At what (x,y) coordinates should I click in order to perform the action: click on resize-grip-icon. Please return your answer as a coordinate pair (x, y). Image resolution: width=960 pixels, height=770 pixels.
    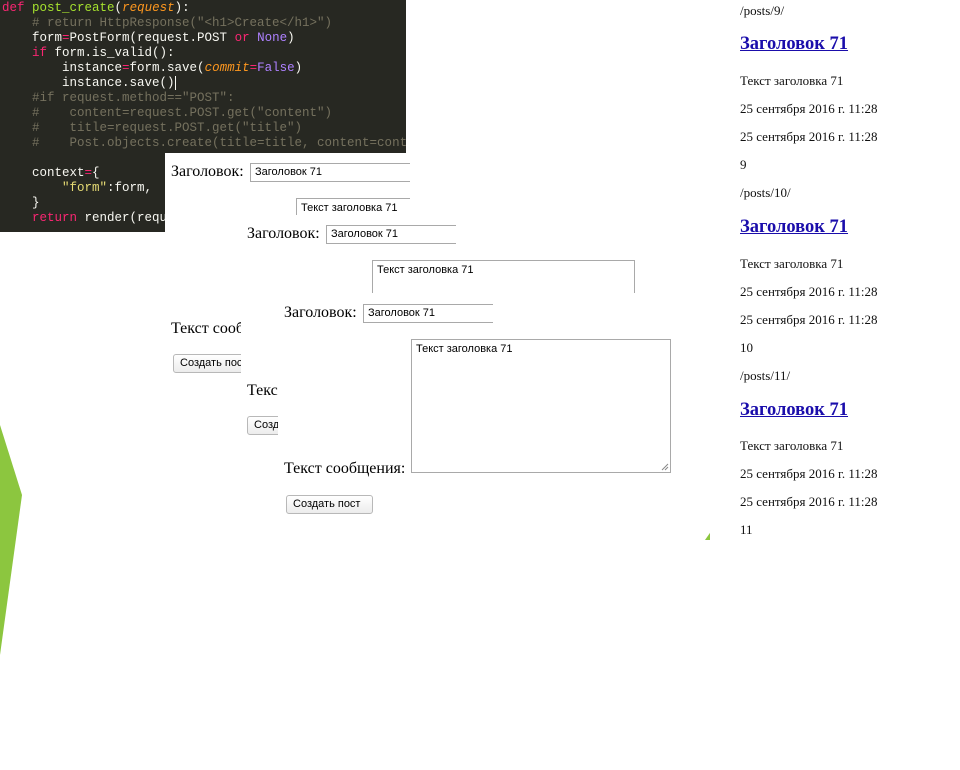
    Looking at the image, I should click on (665, 467).